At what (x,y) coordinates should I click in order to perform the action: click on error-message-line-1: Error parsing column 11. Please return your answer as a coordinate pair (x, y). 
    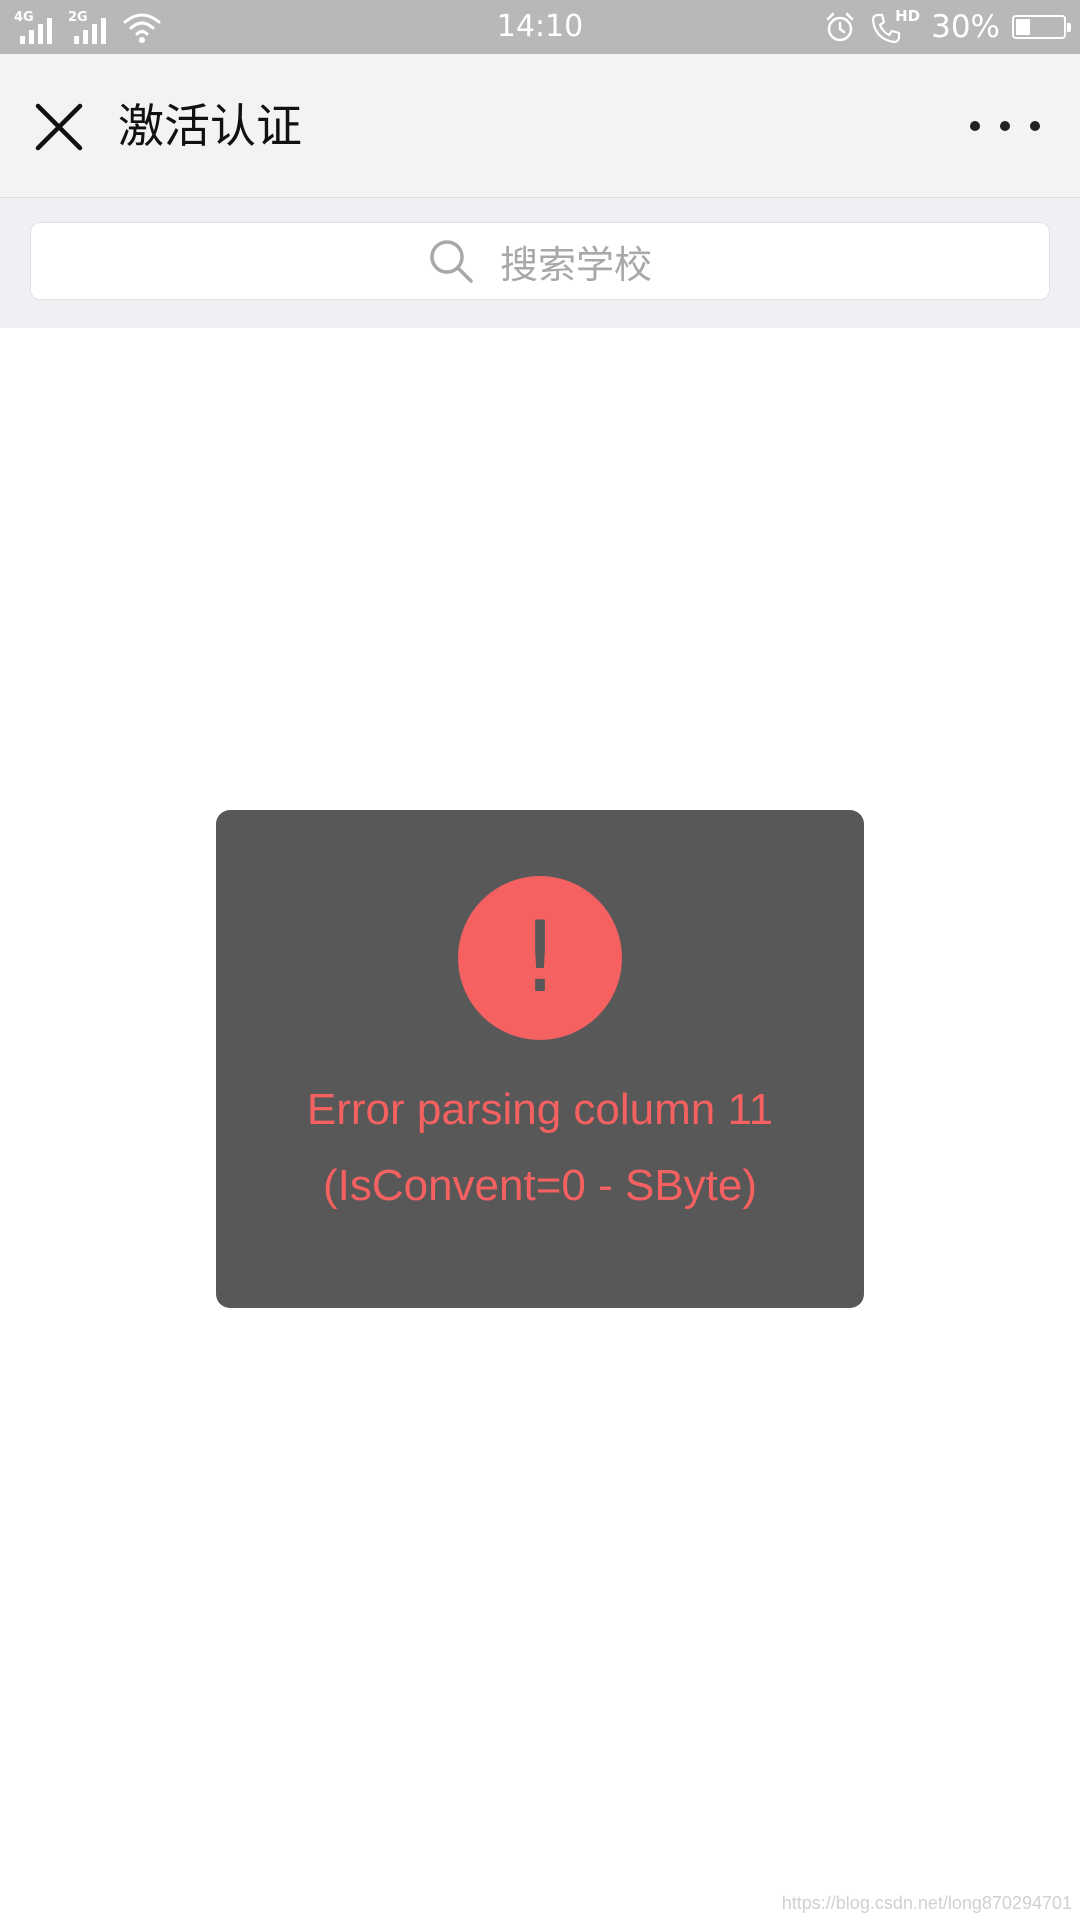
    Looking at the image, I should click on (540, 1109).